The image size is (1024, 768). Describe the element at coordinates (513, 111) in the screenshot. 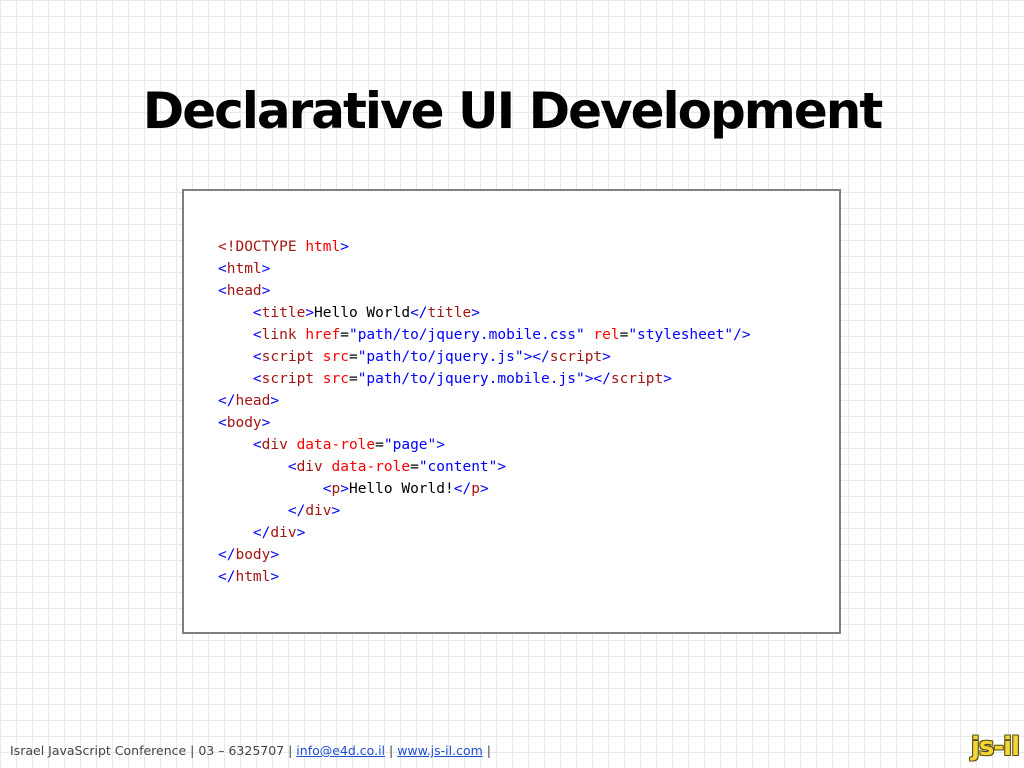

I see `slide-title: Declarative UI Development` at that location.